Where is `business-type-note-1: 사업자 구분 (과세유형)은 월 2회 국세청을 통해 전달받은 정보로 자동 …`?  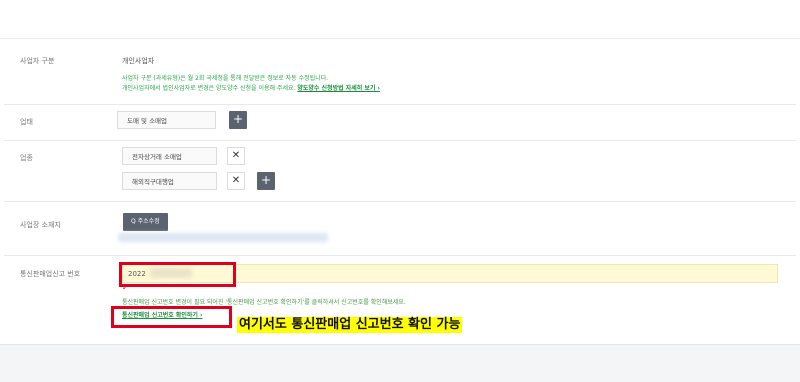 business-type-note-1: 사업자 구분 (과세유형)은 월 2회 국세청을 통해 전달받은 정보로 자동 … is located at coordinates (225, 78).